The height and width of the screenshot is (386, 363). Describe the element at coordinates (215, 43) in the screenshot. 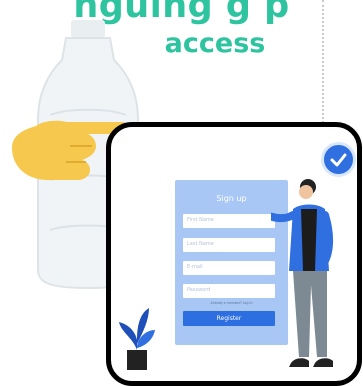

I see `header-access-text: access` at that location.